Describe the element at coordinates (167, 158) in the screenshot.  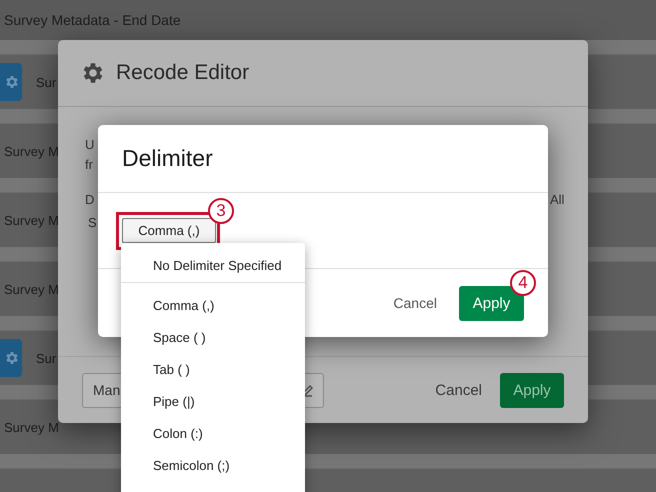
I see `dialog-title: Delimiter` at that location.